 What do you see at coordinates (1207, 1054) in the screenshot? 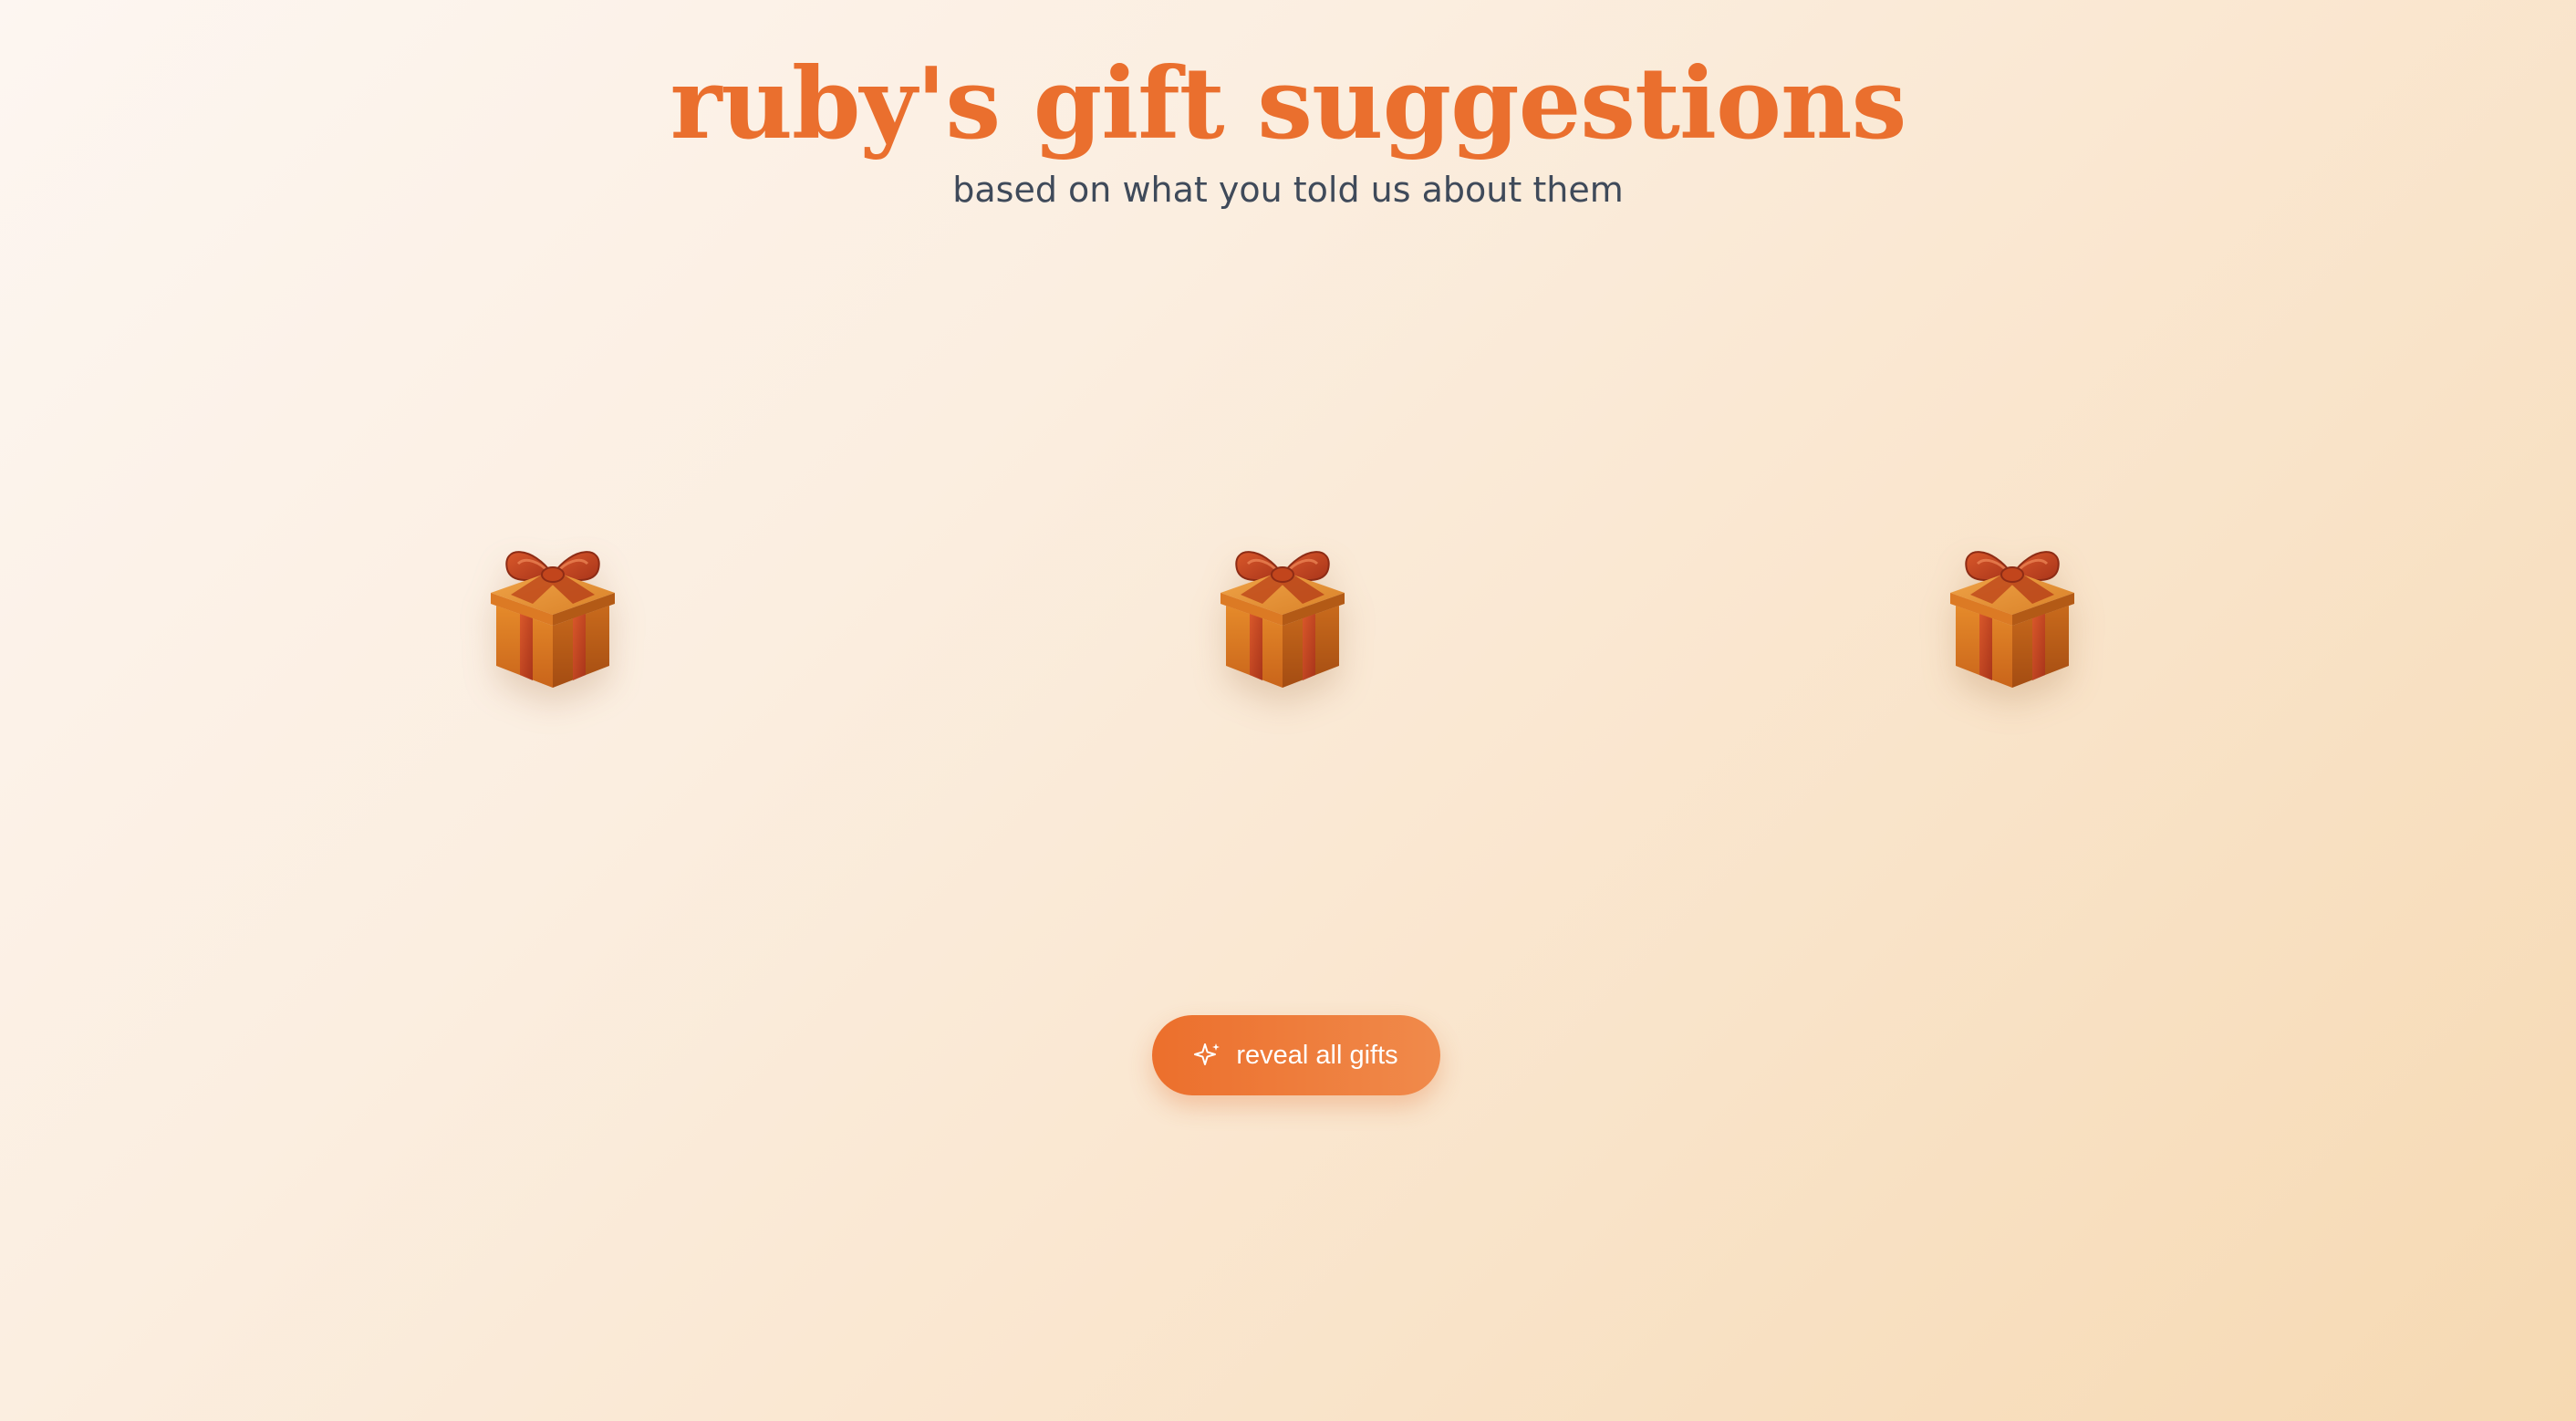
I see `sparkle-icon` at bounding box center [1207, 1054].